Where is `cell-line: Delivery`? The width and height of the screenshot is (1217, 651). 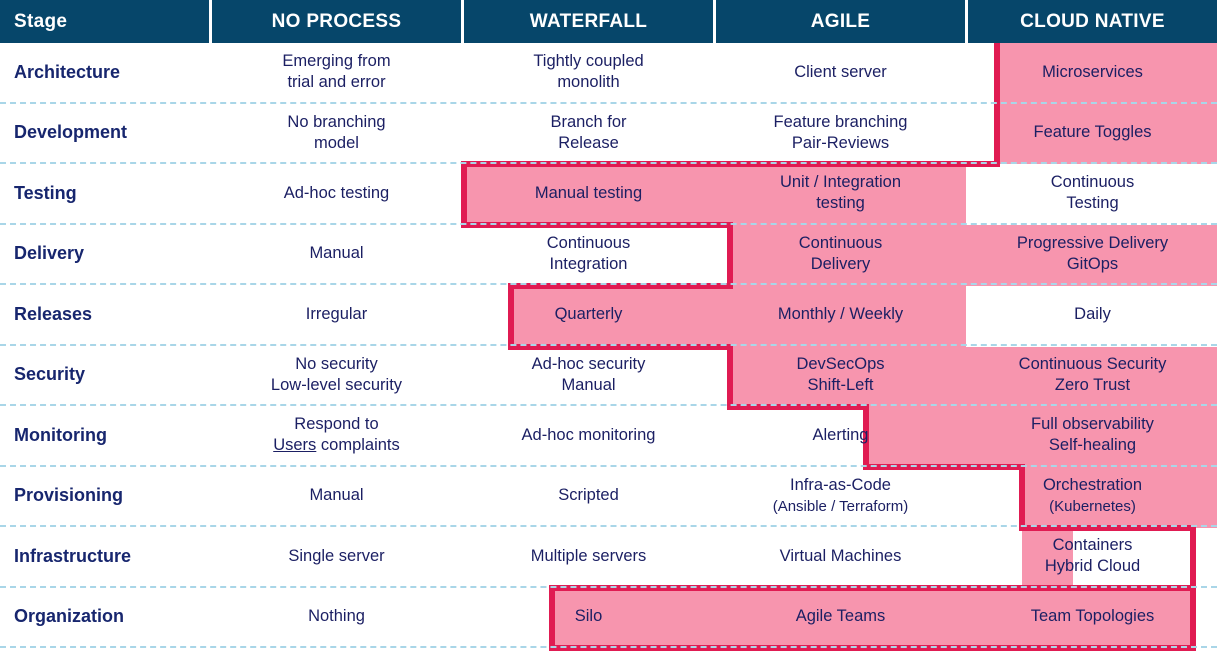 cell-line: Delivery is located at coordinates (840, 263).